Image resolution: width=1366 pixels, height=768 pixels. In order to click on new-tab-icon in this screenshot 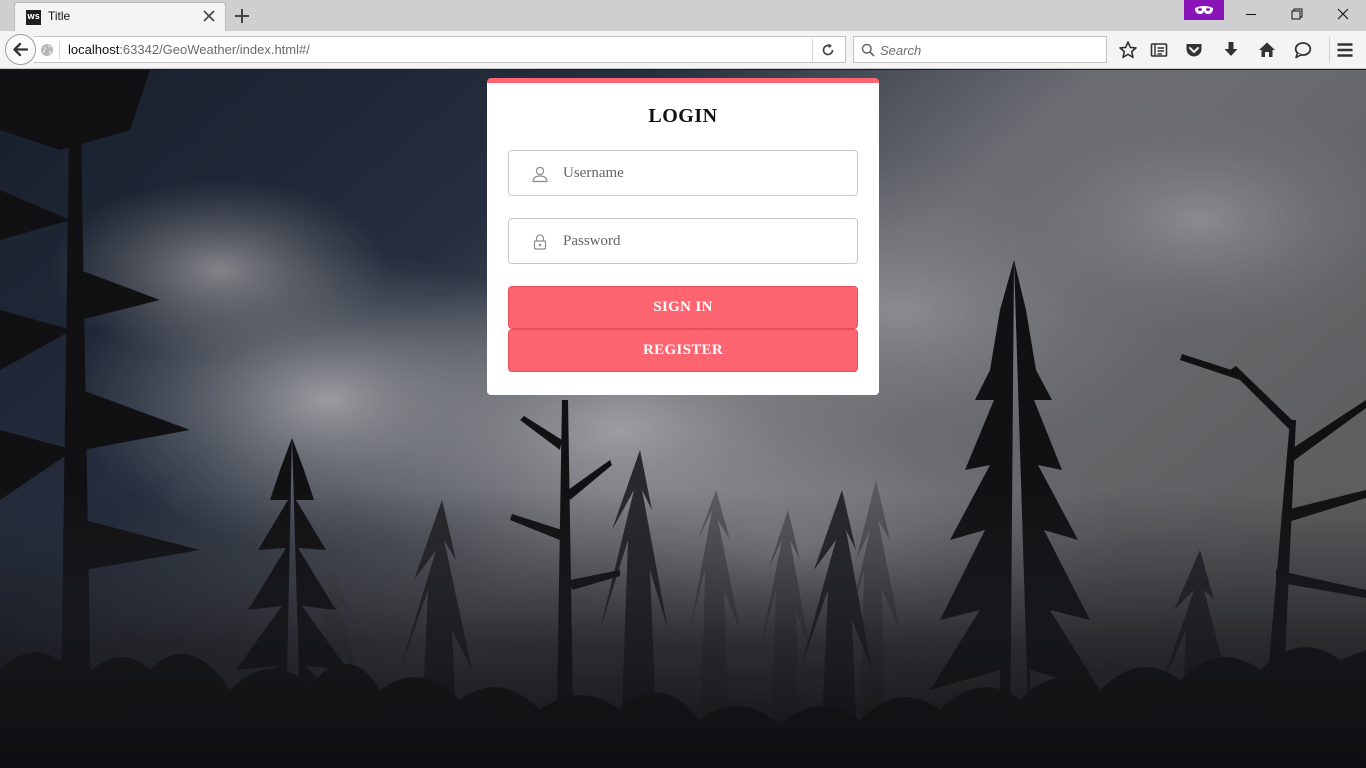, I will do `click(242, 16)`.